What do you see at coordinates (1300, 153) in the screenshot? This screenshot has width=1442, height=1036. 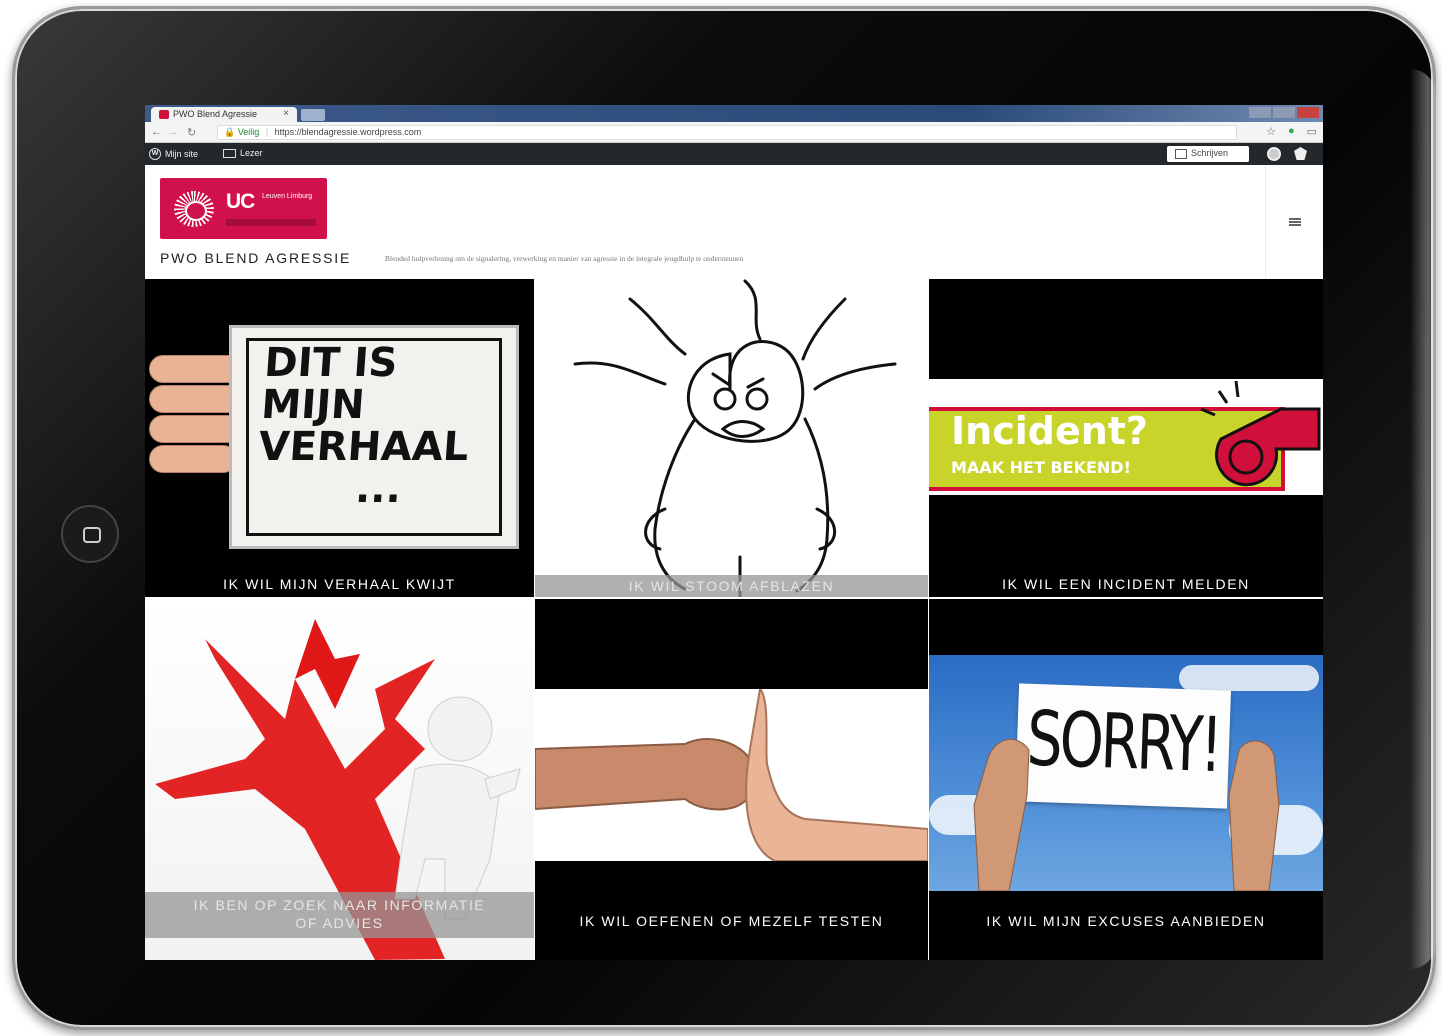 I see `notifications-icon` at bounding box center [1300, 153].